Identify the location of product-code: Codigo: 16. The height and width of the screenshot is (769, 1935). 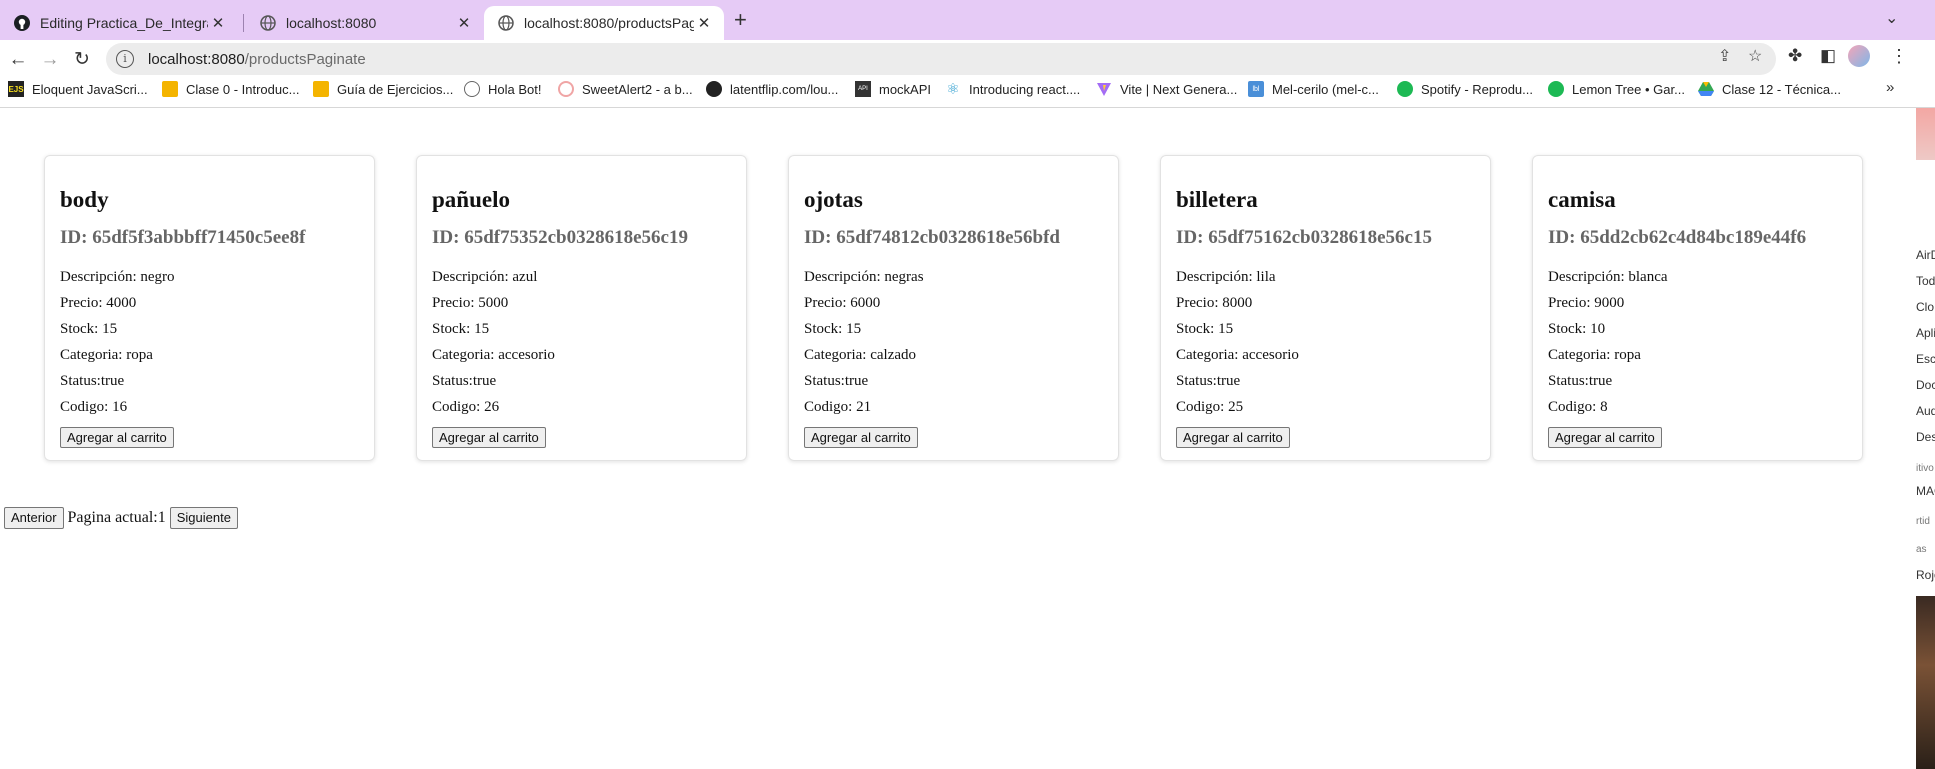
(94, 407).